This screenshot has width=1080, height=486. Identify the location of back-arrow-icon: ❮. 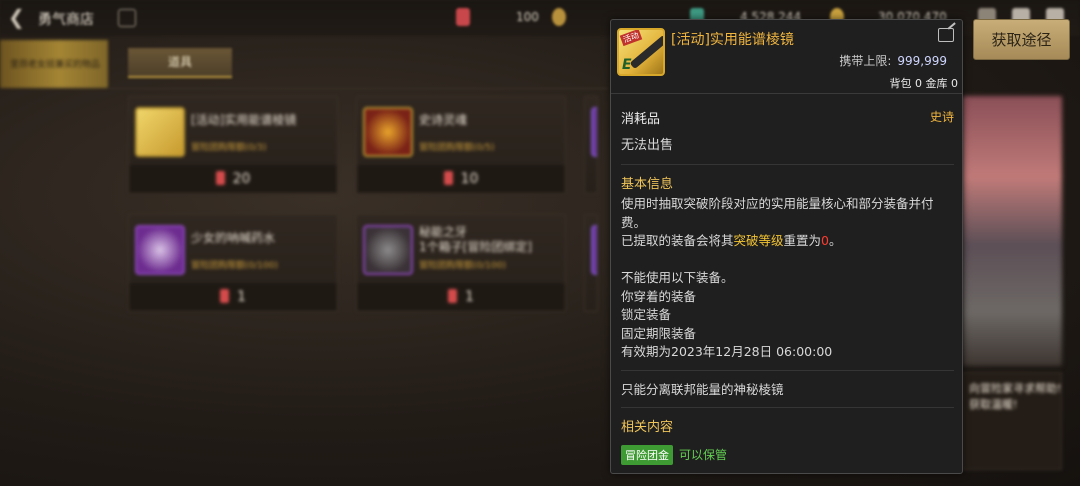
(19, 17).